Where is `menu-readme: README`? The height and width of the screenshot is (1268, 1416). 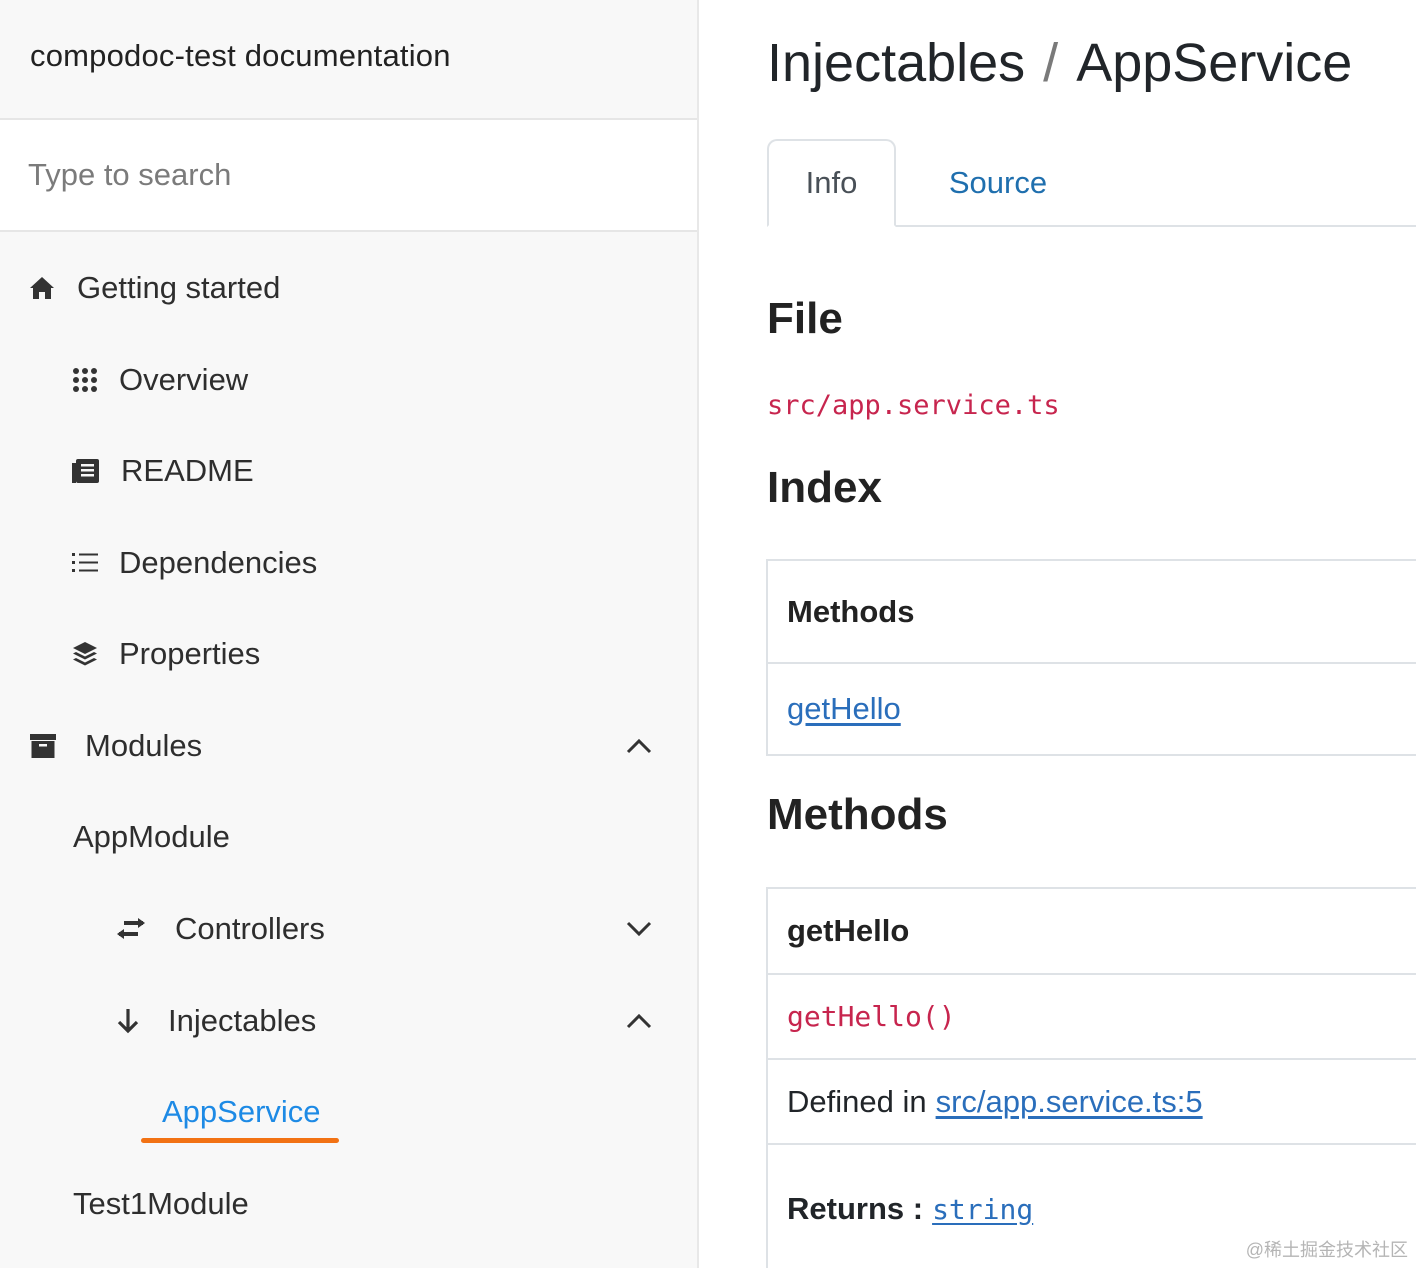 menu-readme: README is located at coordinates (348, 471).